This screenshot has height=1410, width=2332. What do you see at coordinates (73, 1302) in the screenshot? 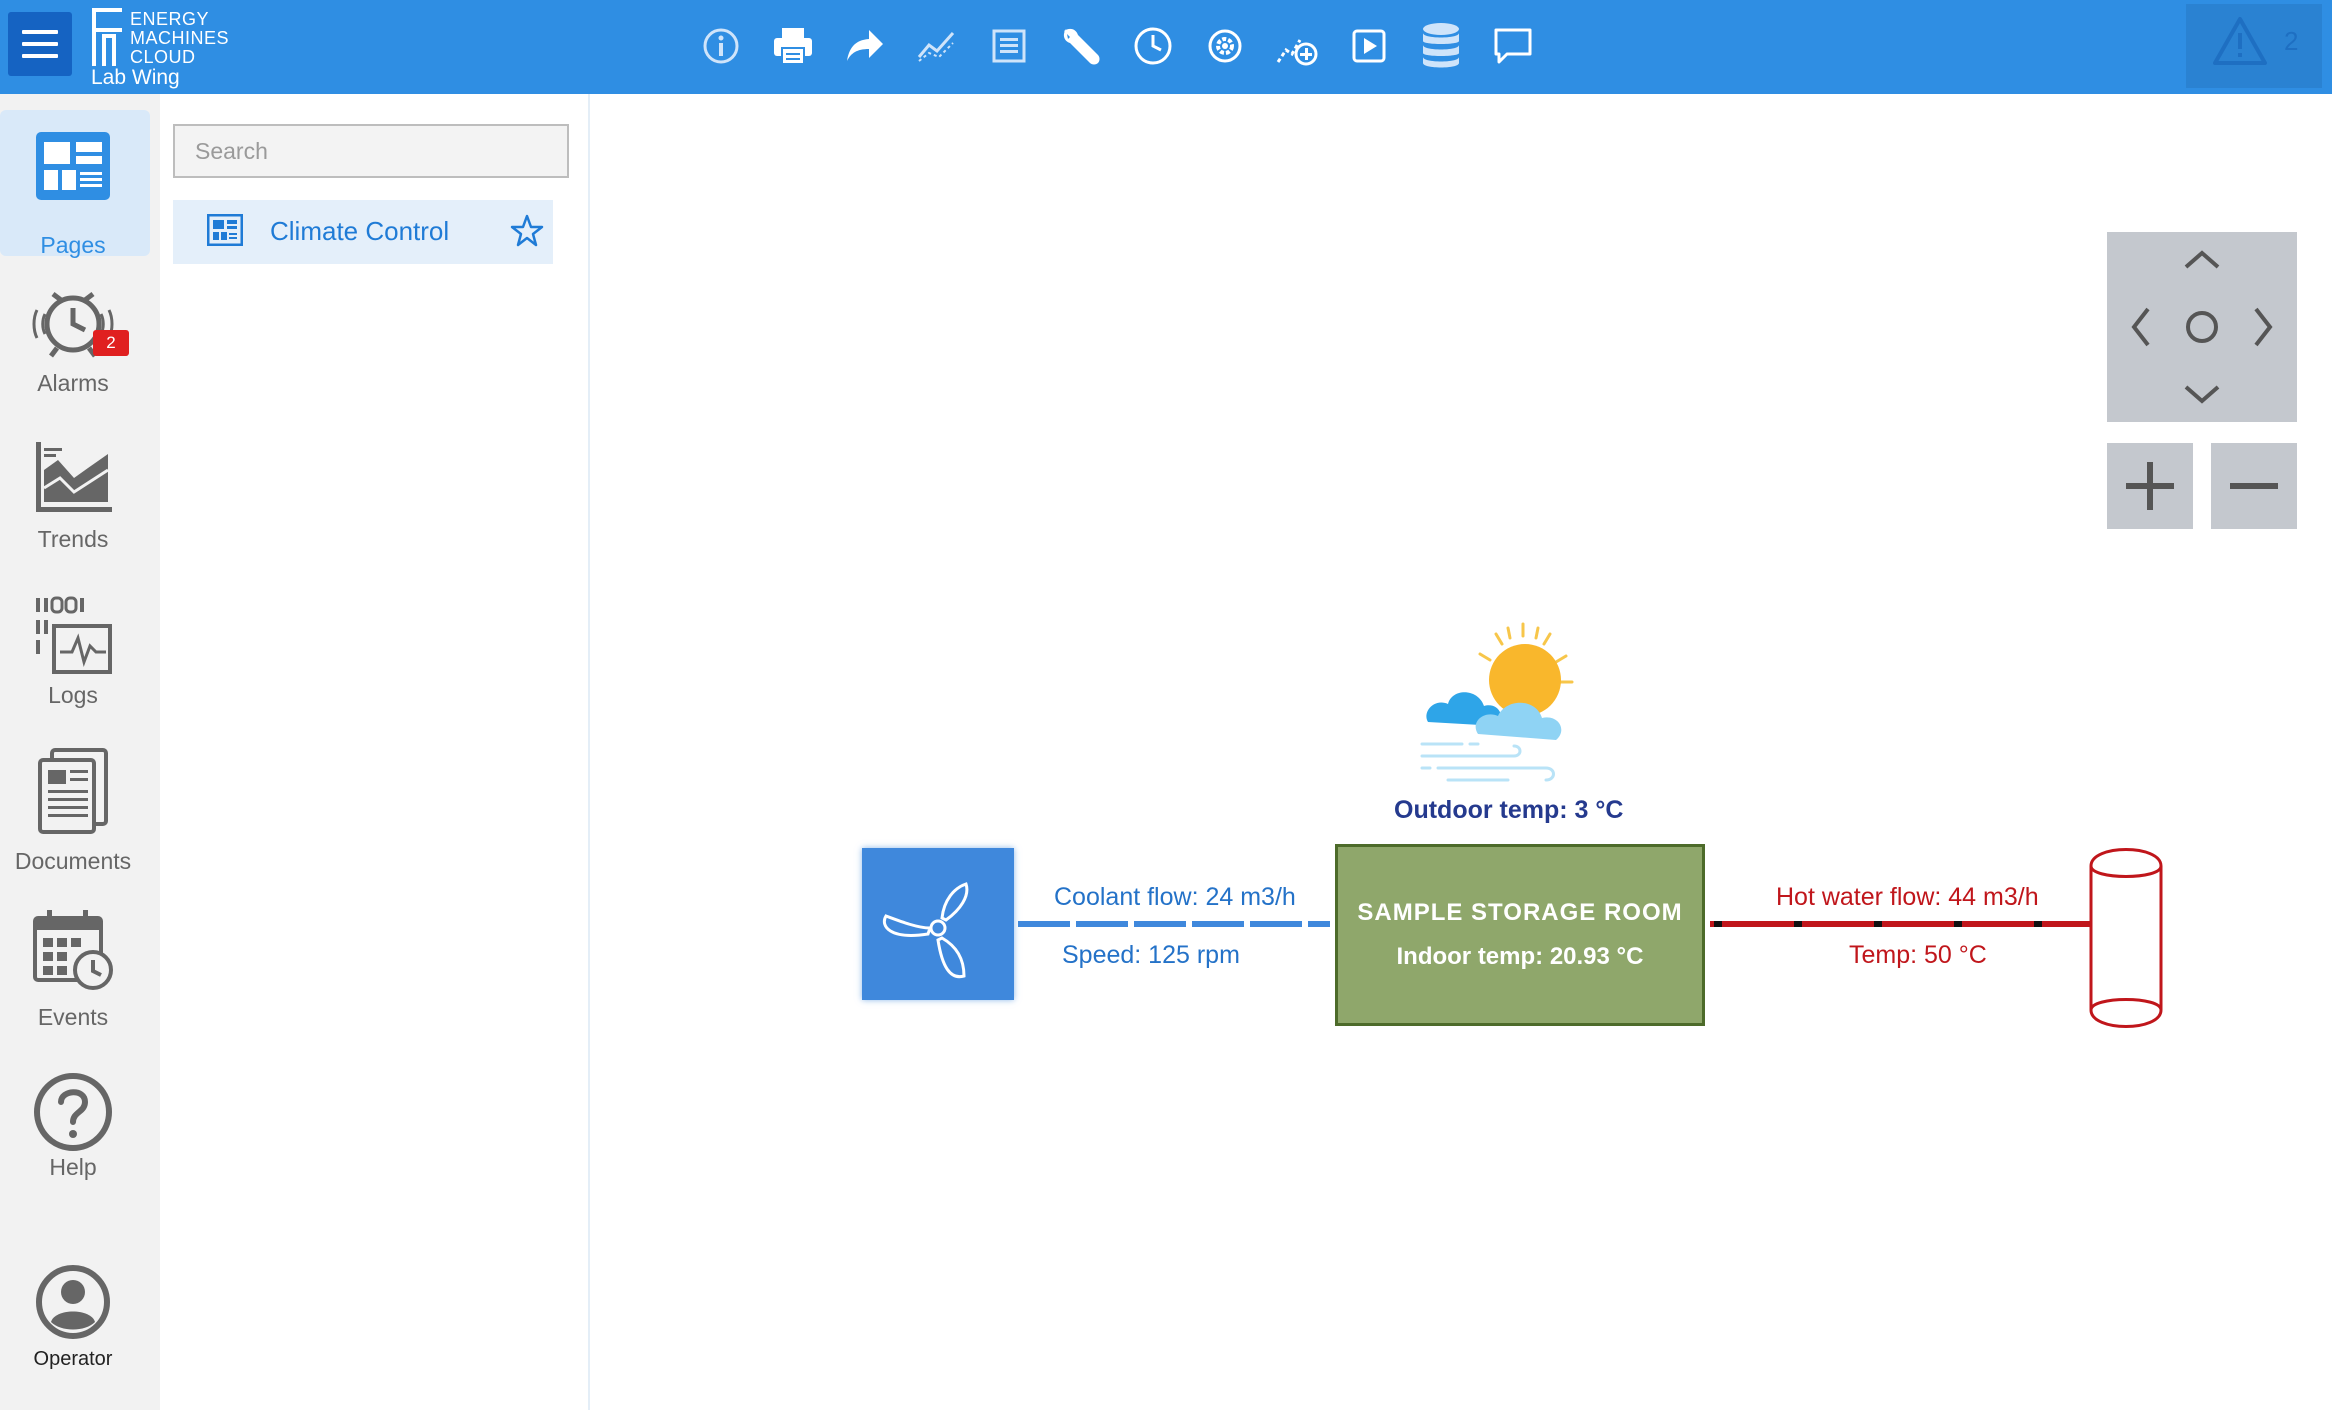
I see `user-icon` at bounding box center [73, 1302].